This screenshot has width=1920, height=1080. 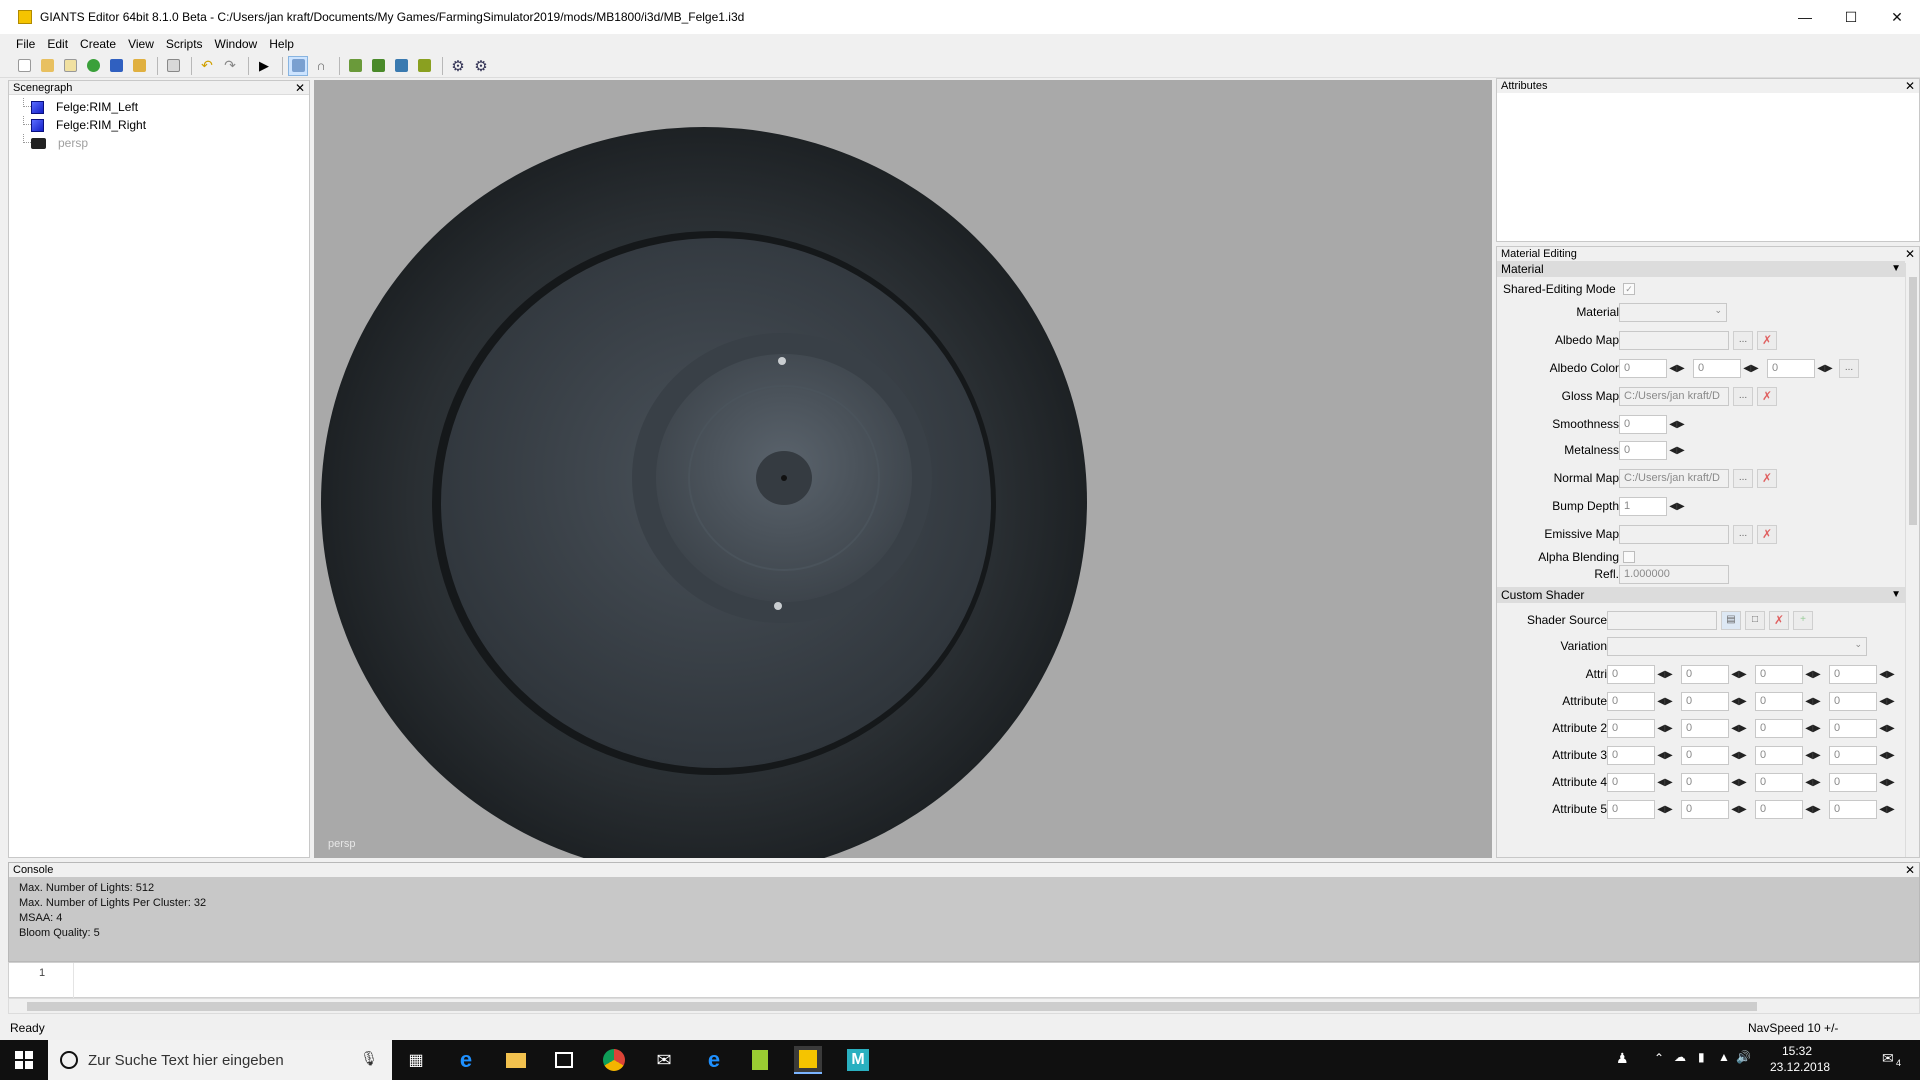 What do you see at coordinates (1674, 478) in the screenshot?
I see `normal-map-field: C:/Users/jan kraft/D` at bounding box center [1674, 478].